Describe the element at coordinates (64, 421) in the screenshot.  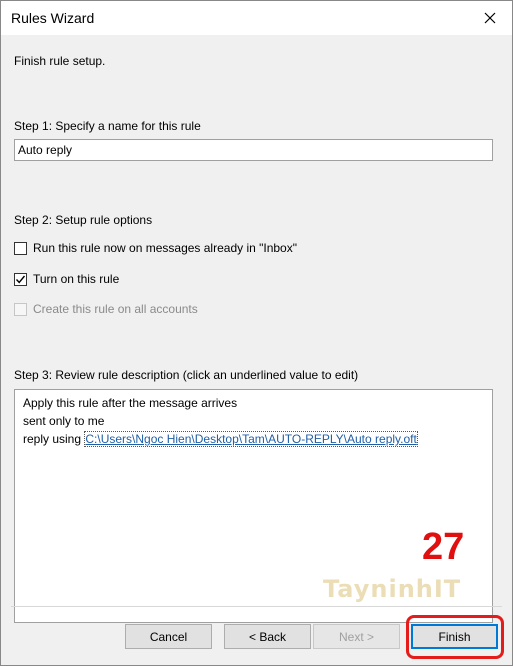
I see `description-line-2: sent only to me` at that location.